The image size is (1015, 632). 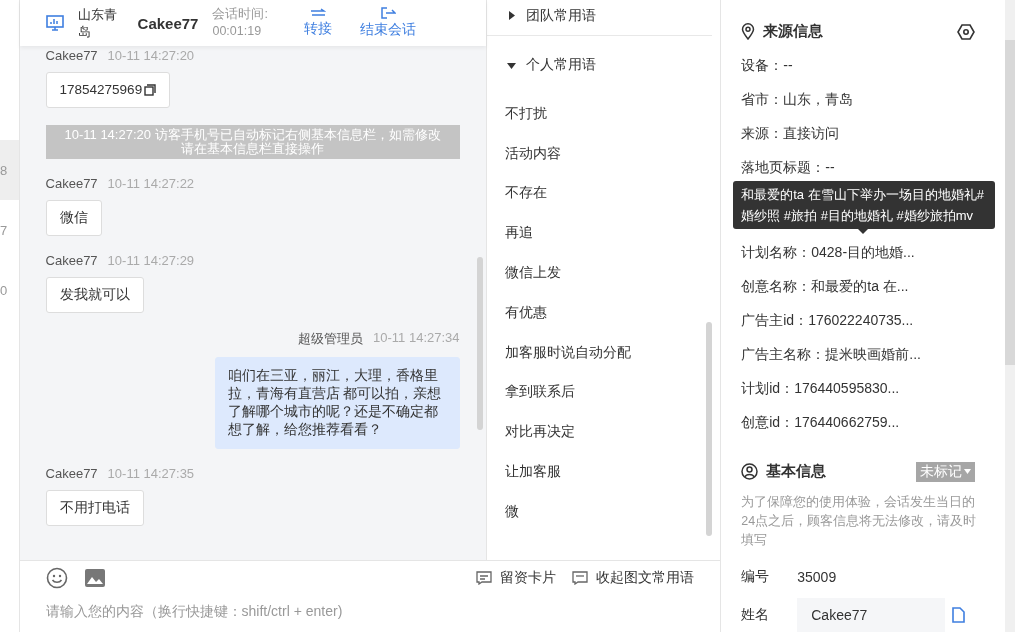 What do you see at coordinates (859, 522) in the screenshot?
I see `info-note: 为了保障您的使用体验，会话发生当日的24点之后，顾客信息将无法修改，请及时填写` at bounding box center [859, 522].